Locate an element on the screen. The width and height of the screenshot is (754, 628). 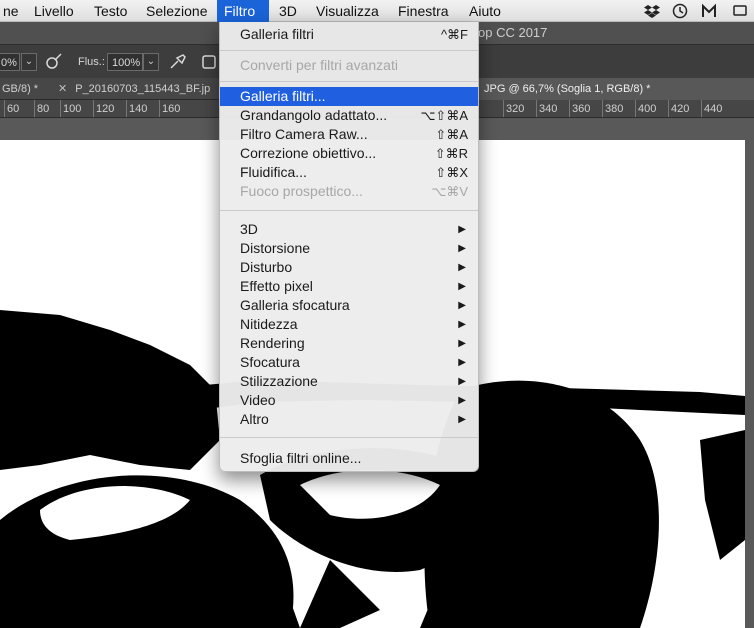
ruler-label: 60 is located at coordinates (13, 109).